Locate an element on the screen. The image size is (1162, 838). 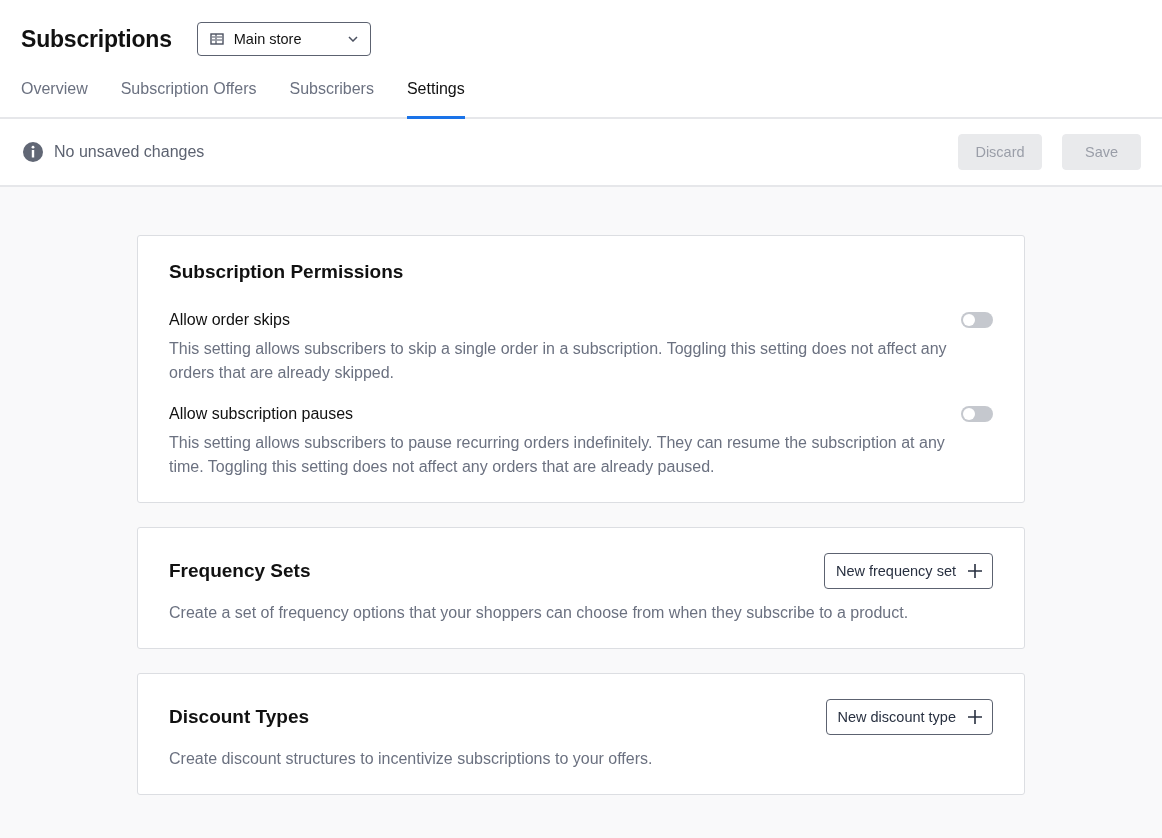
card-title: Frequency Sets is located at coordinates (240, 571).